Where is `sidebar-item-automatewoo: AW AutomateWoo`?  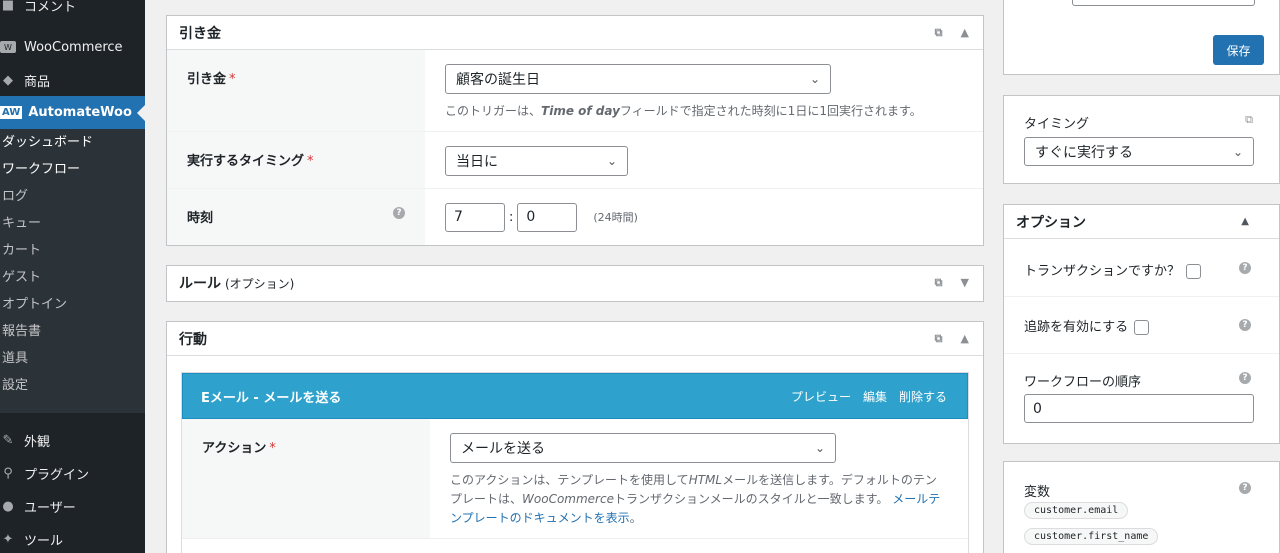 sidebar-item-automatewoo: AW AutomateWoo is located at coordinates (72, 112).